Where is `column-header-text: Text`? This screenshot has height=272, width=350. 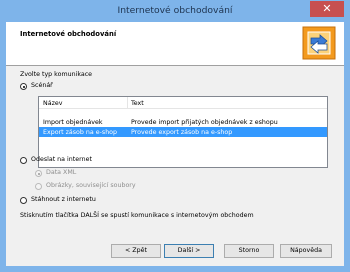 column-header-text: Text is located at coordinates (137, 103).